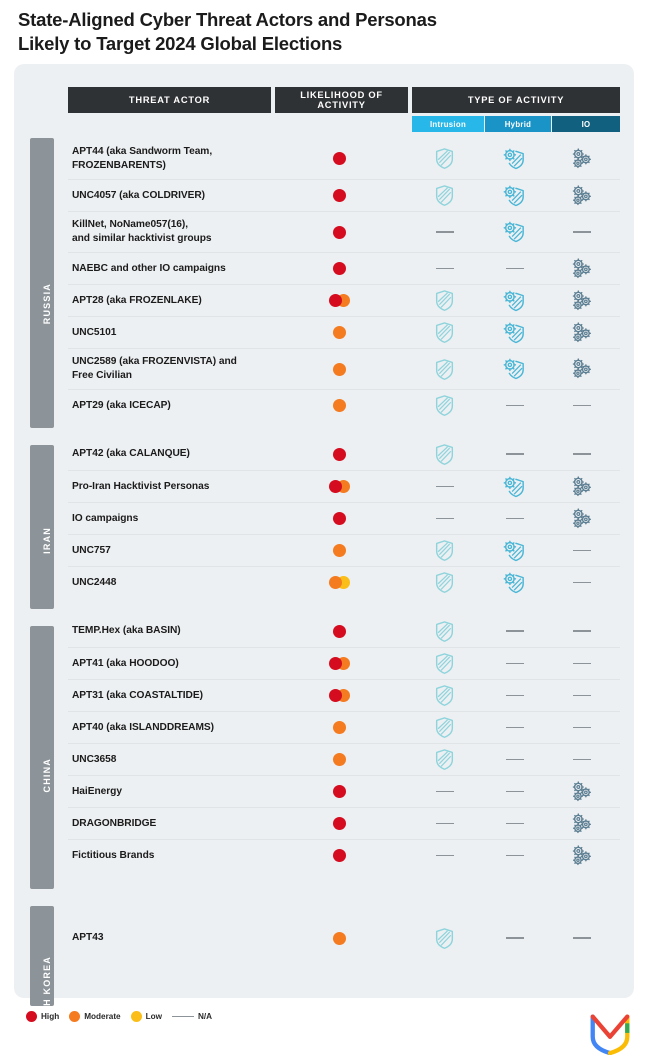 The width and height of the screenshot is (648, 1059). What do you see at coordinates (119, 165) in the screenshot?
I see `threat-actor-name-line: FROZENBARENTS)` at bounding box center [119, 165].